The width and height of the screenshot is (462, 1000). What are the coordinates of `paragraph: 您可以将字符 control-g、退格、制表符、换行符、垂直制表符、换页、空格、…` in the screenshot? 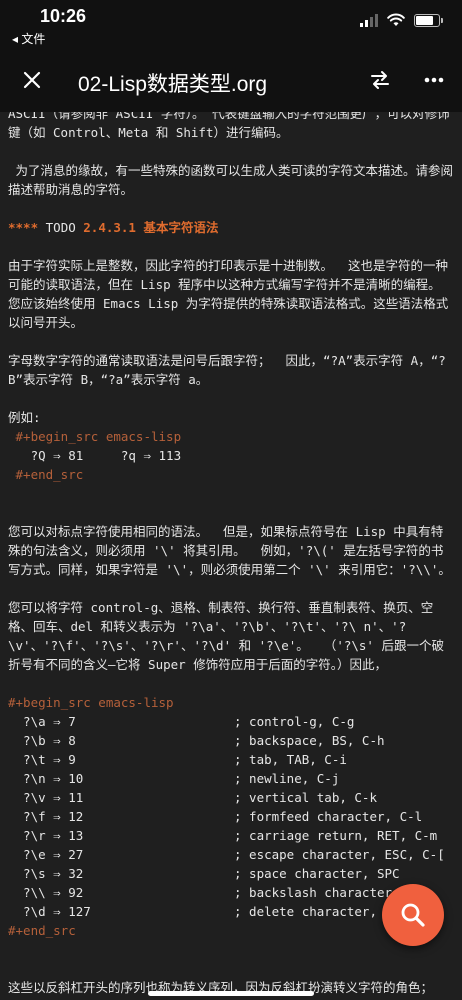 It's located at (226, 636).